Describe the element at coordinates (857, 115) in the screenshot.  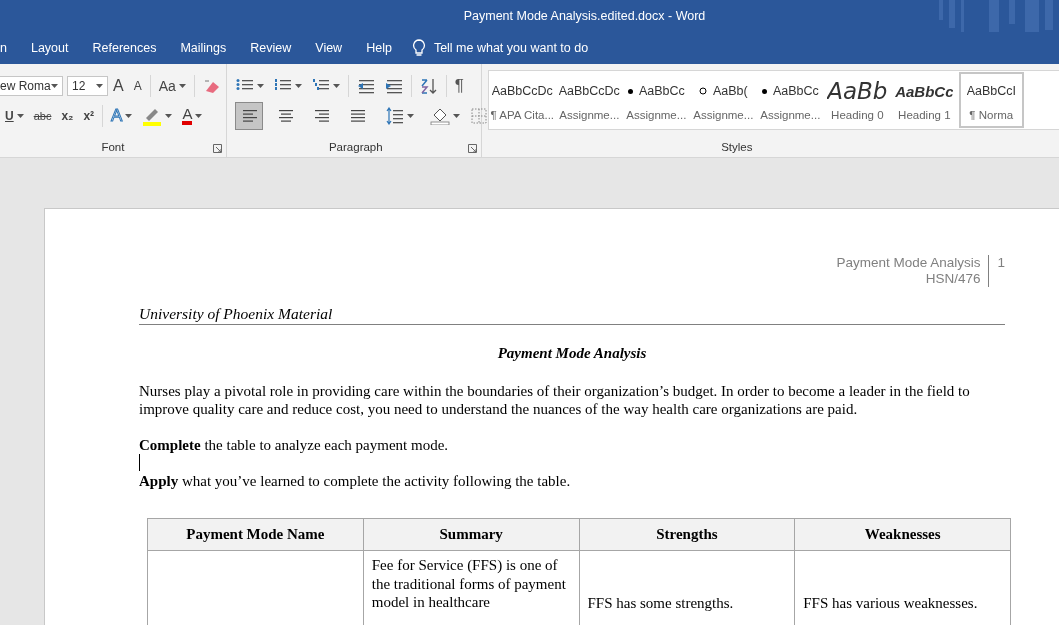
I see `style-name: Heading 0` at that location.